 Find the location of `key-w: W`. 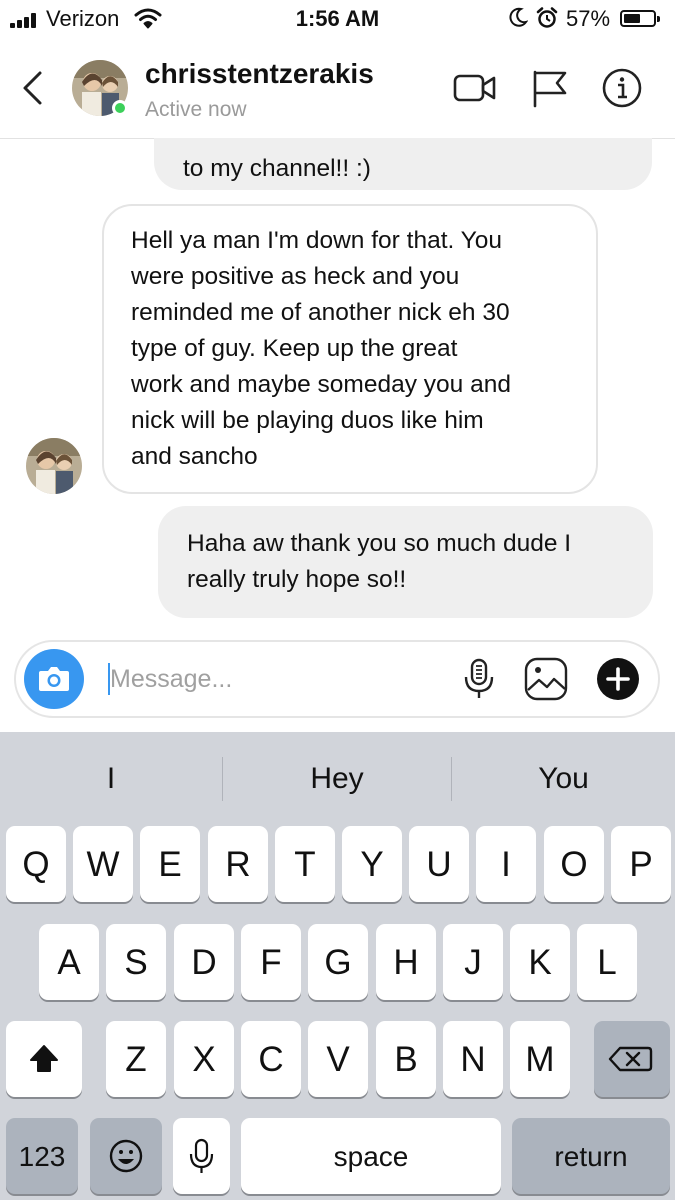

key-w: W is located at coordinates (103, 864).